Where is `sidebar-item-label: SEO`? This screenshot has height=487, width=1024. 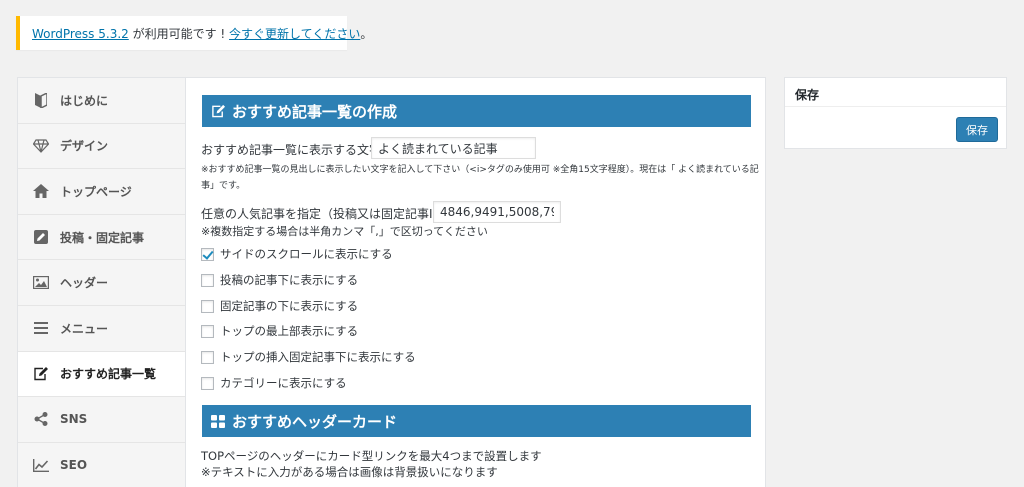
sidebar-item-label: SEO is located at coordinates (74, 465).